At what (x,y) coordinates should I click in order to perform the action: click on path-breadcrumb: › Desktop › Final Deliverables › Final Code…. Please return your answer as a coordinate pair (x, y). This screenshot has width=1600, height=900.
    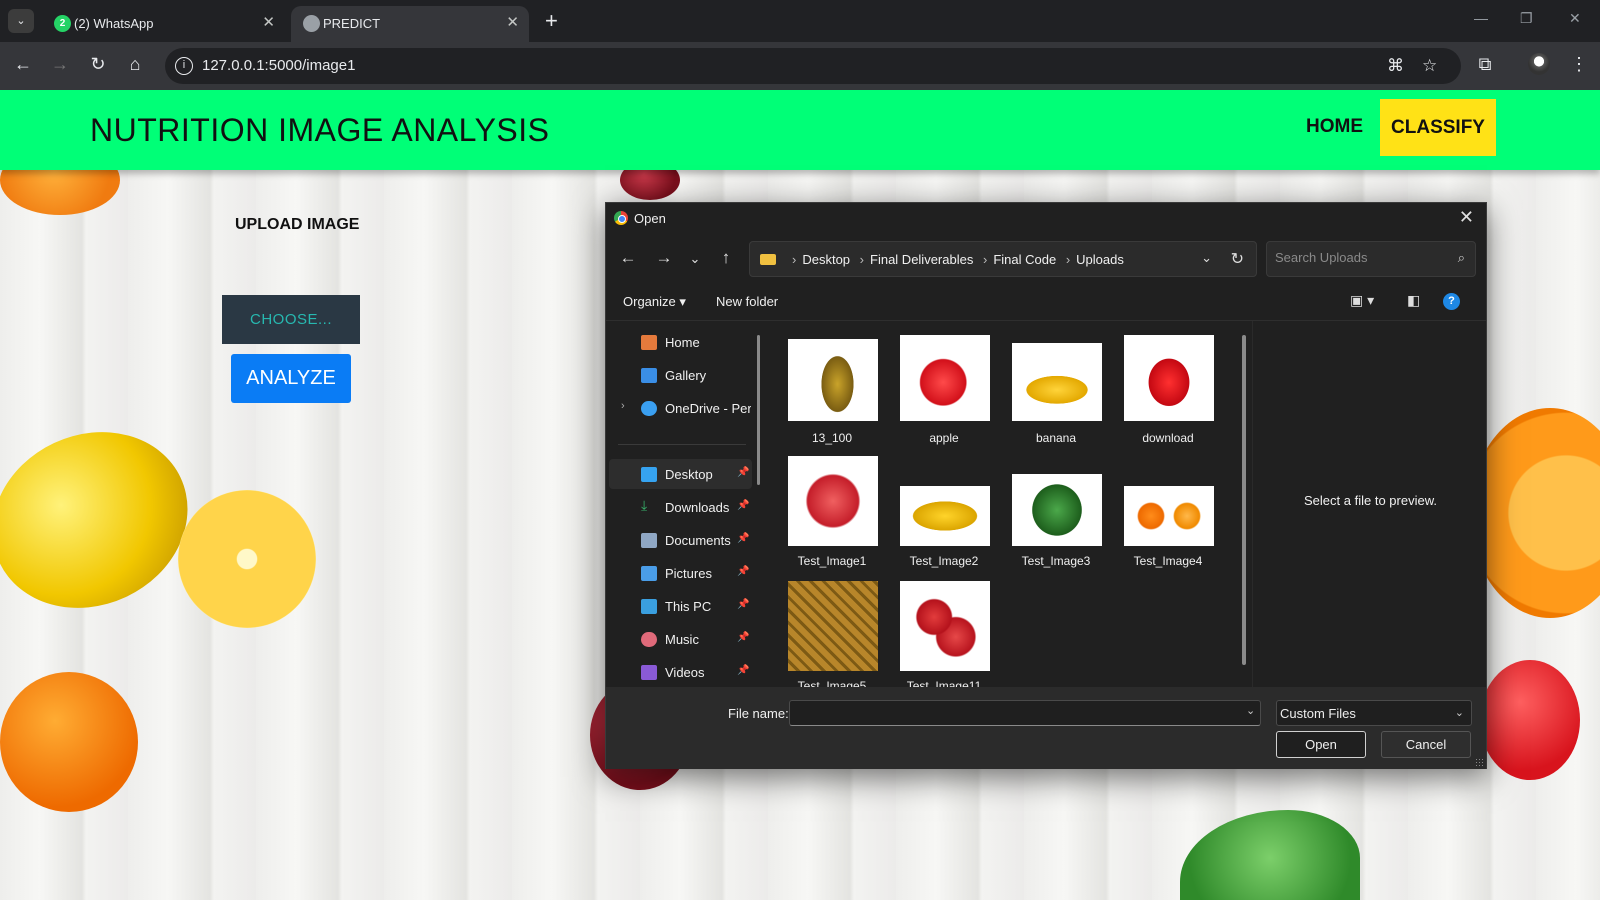
    Looking at the image, I should click on (1003, 259).